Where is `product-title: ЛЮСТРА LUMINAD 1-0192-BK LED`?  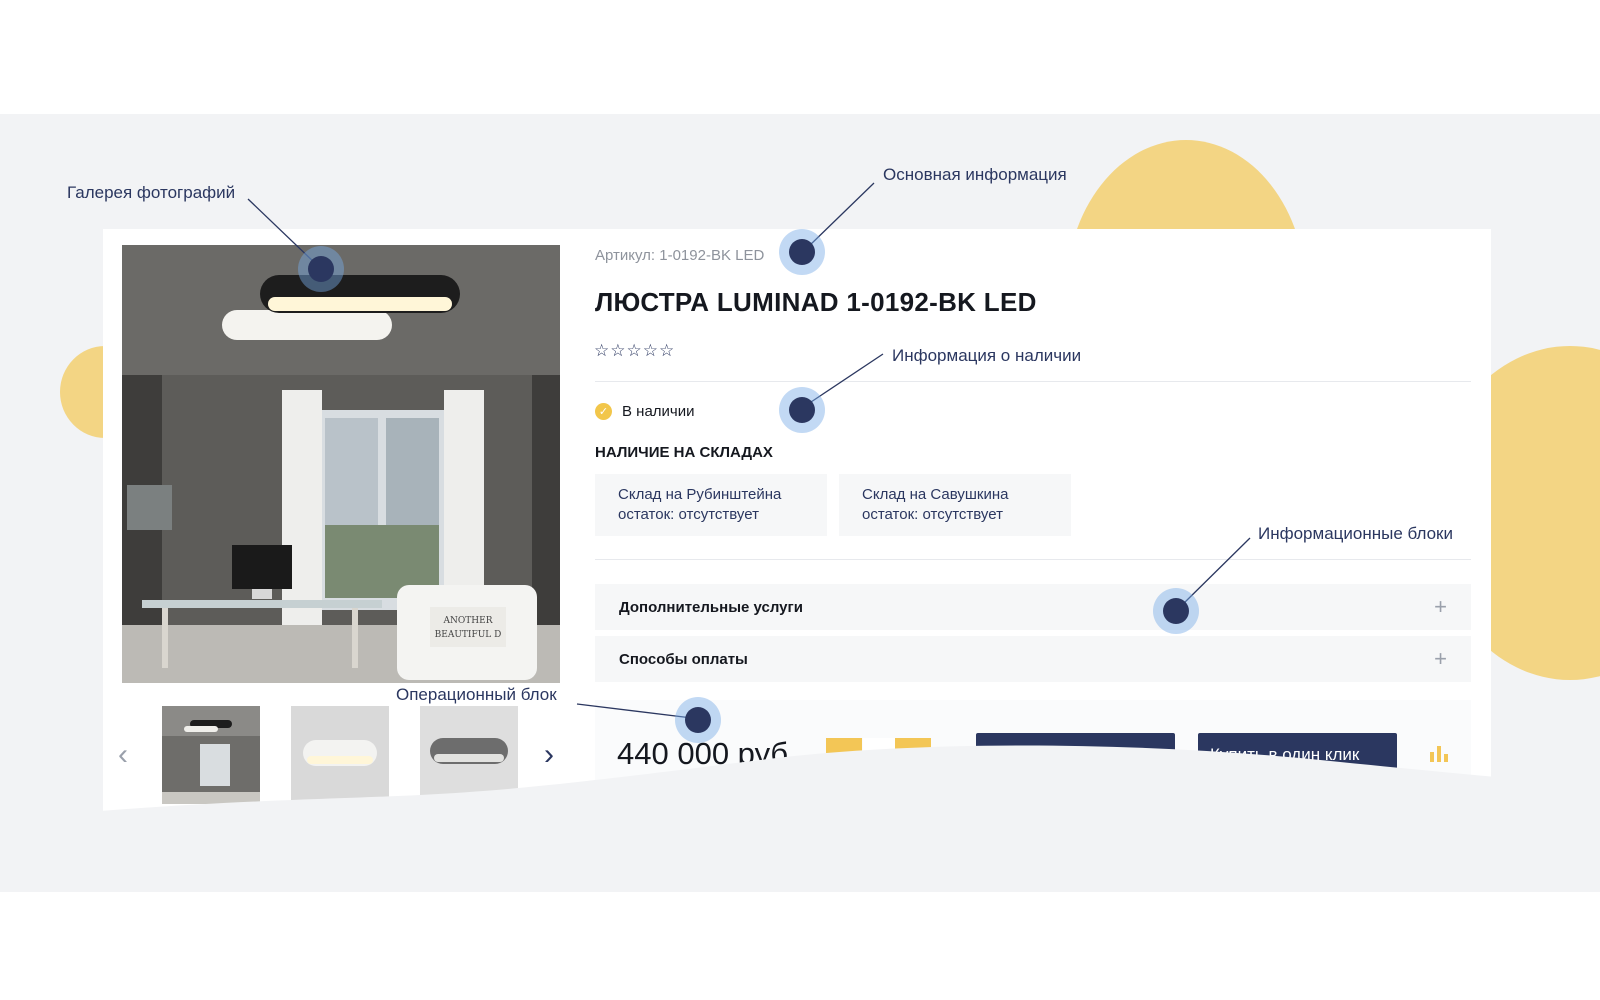
product-title: ЛЮСТРА LUMINAD 1-0192-BK LED is located at coordinates (816, 302).